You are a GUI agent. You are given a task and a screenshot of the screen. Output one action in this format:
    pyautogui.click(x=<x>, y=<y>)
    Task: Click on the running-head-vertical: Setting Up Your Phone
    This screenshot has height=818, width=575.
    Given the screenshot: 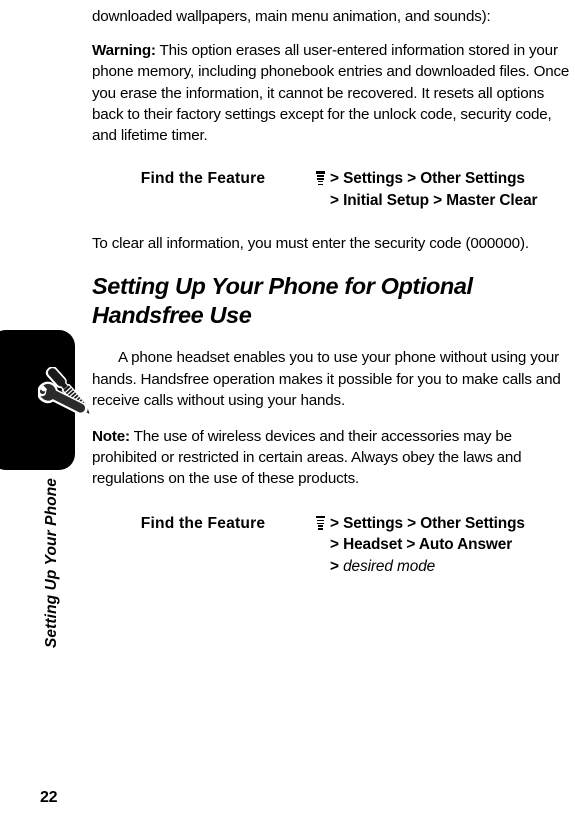 What is the action you would take?
    pyautogui.click(x=51, y=563)
    